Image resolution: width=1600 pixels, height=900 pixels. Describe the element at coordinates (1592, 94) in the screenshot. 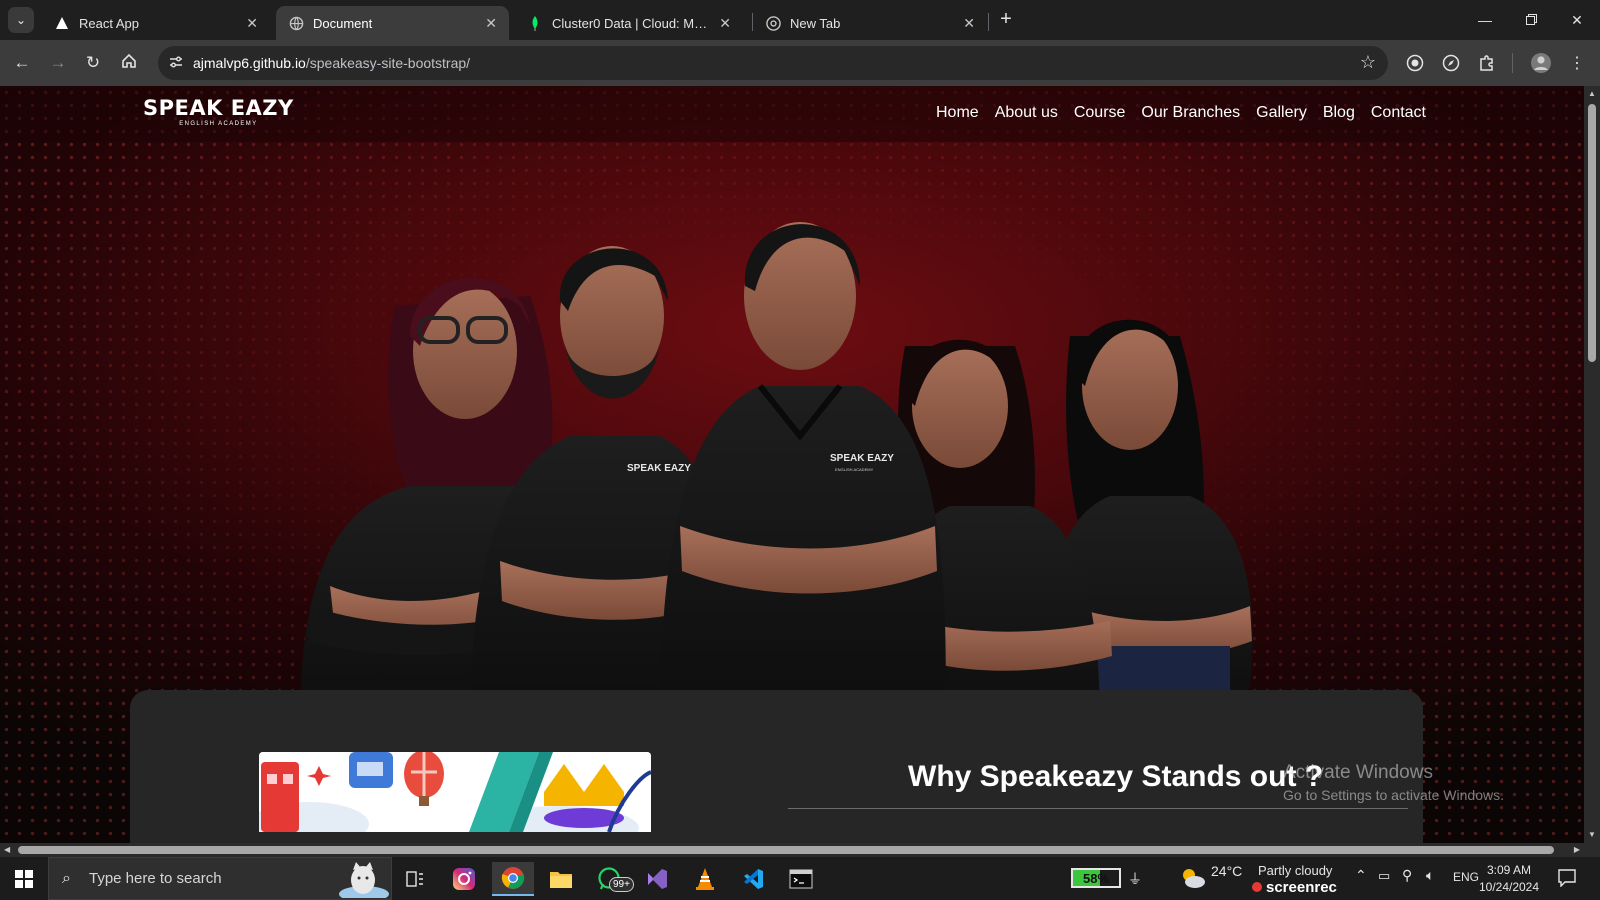

I see `scroll-up-arrow-icon: ▲` at that location.